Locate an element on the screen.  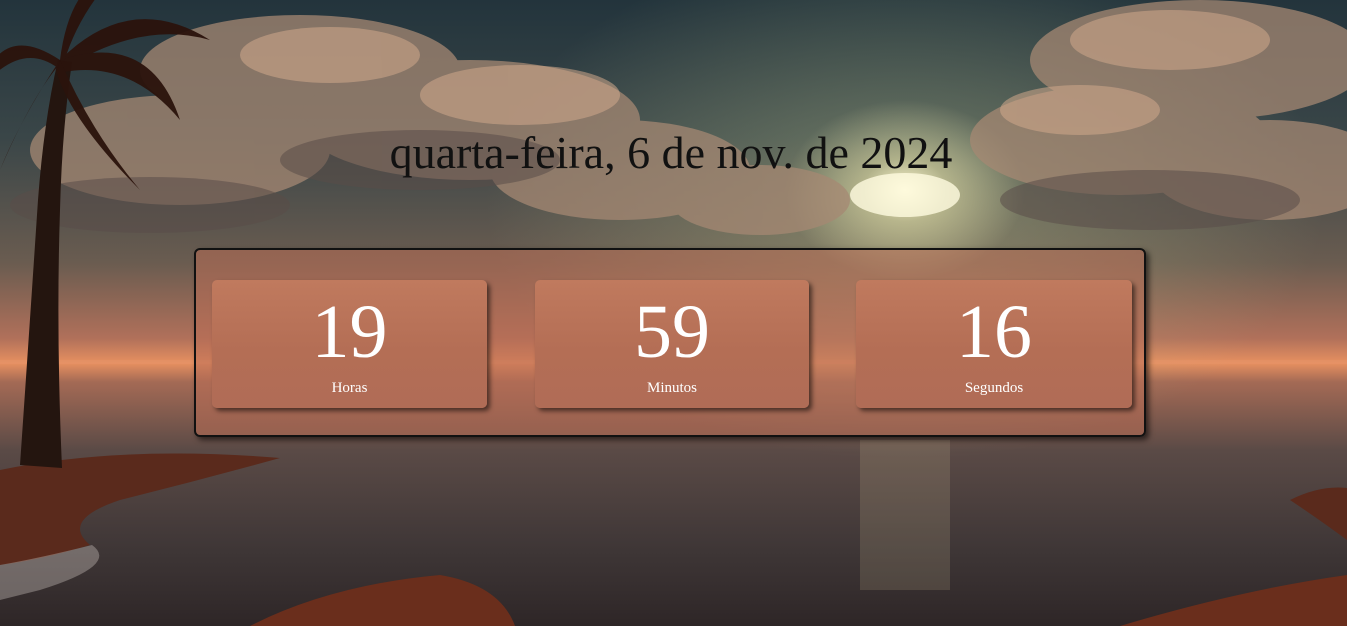
hours-card: 19 Horas is located at coordinates (349, 344).